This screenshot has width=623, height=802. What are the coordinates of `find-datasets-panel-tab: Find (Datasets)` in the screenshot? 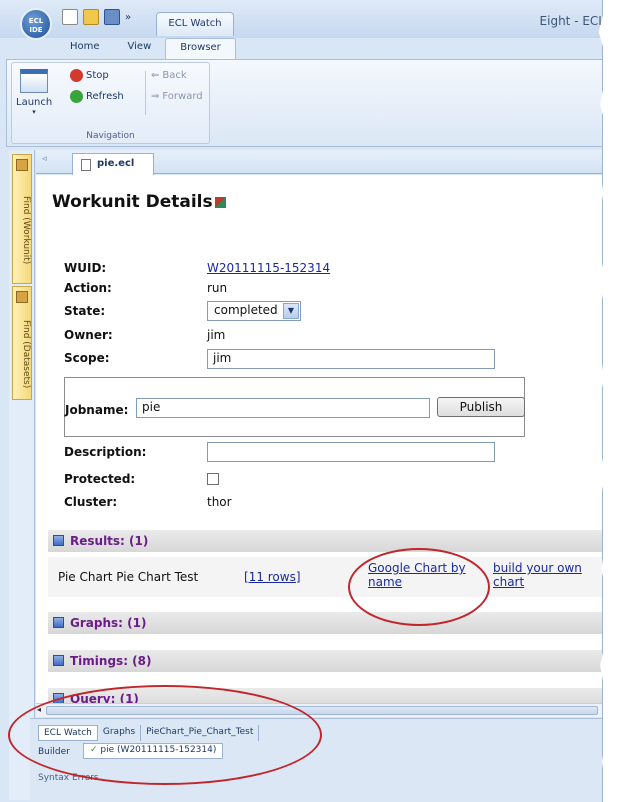 It's located at (22, 343).